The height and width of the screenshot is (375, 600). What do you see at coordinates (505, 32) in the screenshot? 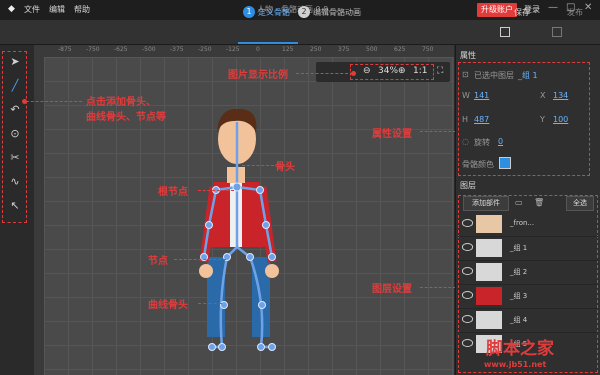
I see `save-icon` at bounding box center [505, 32].